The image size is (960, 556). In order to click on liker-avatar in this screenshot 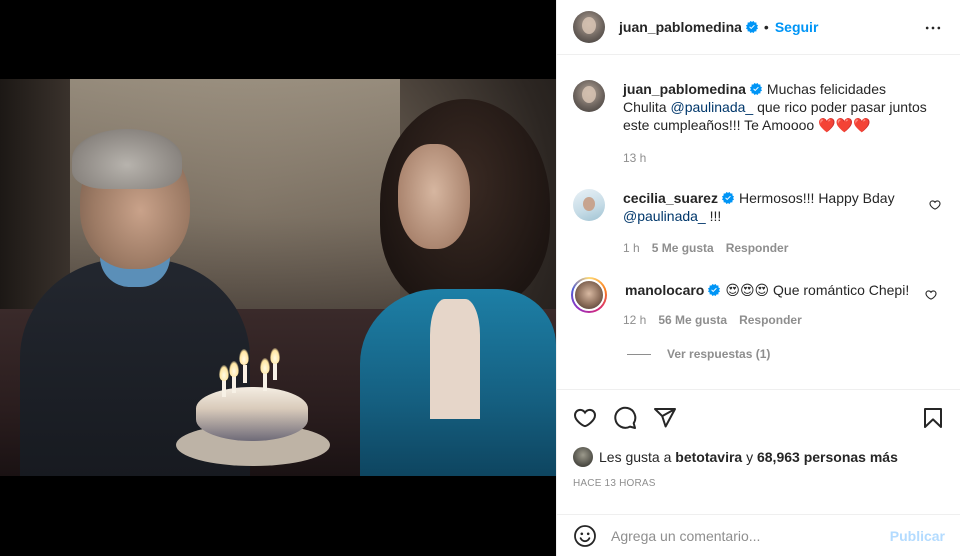, I will do `click(583, 457)`.